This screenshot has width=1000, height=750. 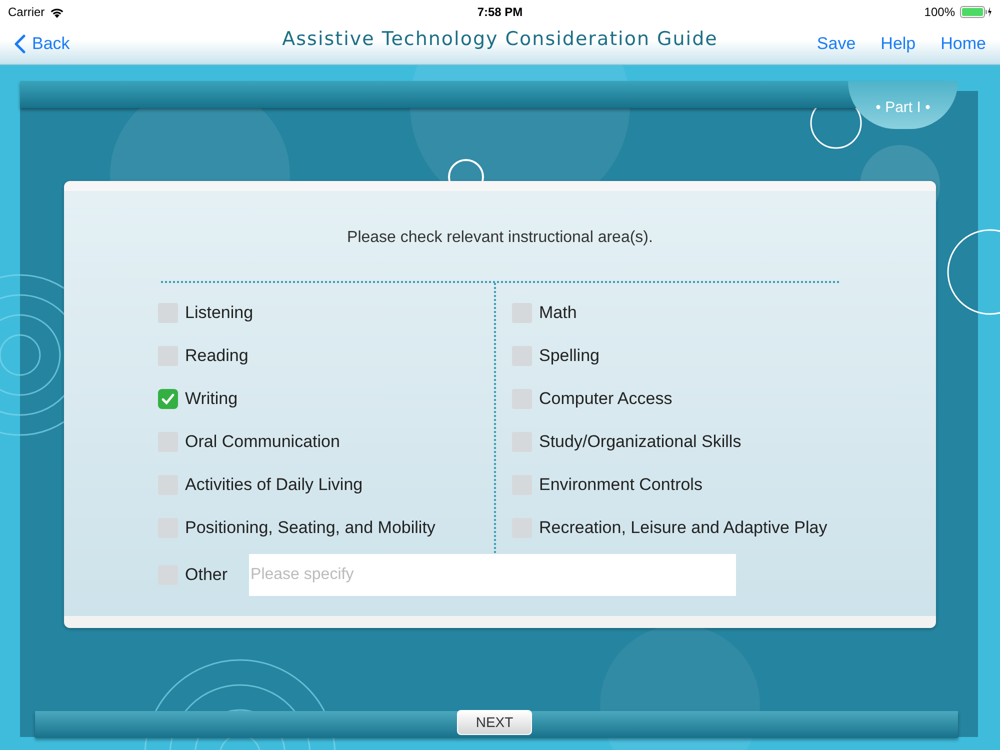 What do you see at coordinates (274, 484) in the screenshot?
I see `checkbox-label: Activities of Daily Living` at bounding box center [274, 484].